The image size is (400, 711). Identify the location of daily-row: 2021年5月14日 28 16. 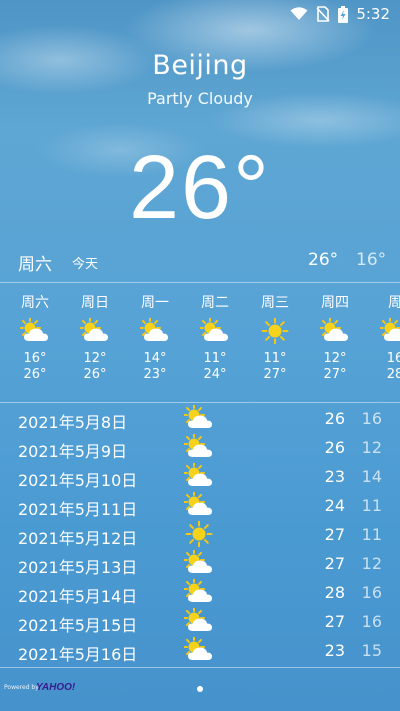
(200, 592).